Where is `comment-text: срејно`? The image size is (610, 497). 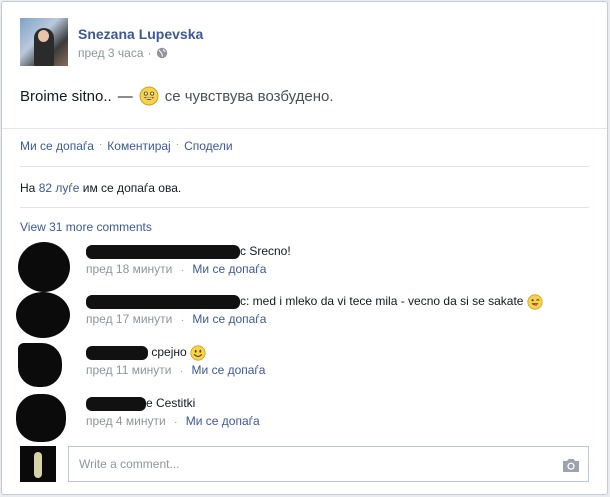
comment-text: срејно is located at coordinates (169, 352).